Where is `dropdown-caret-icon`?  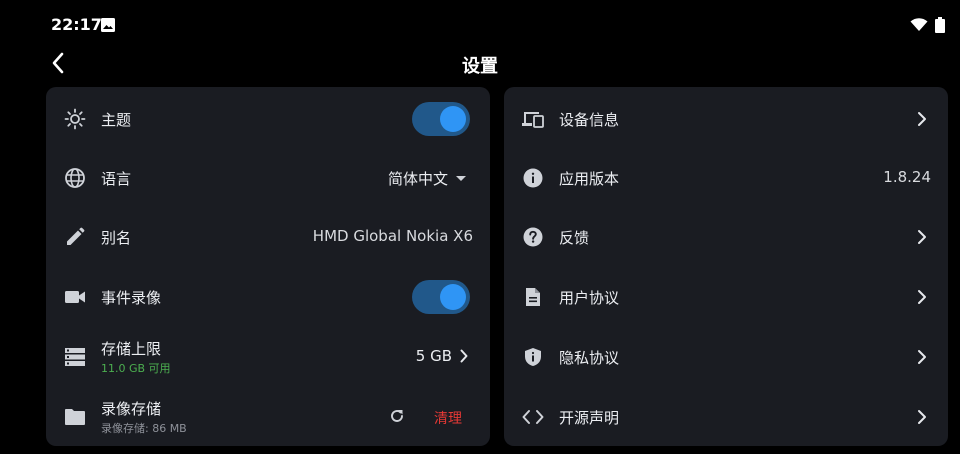 dropdown-caret-icon is located at coordinates (461, 178).